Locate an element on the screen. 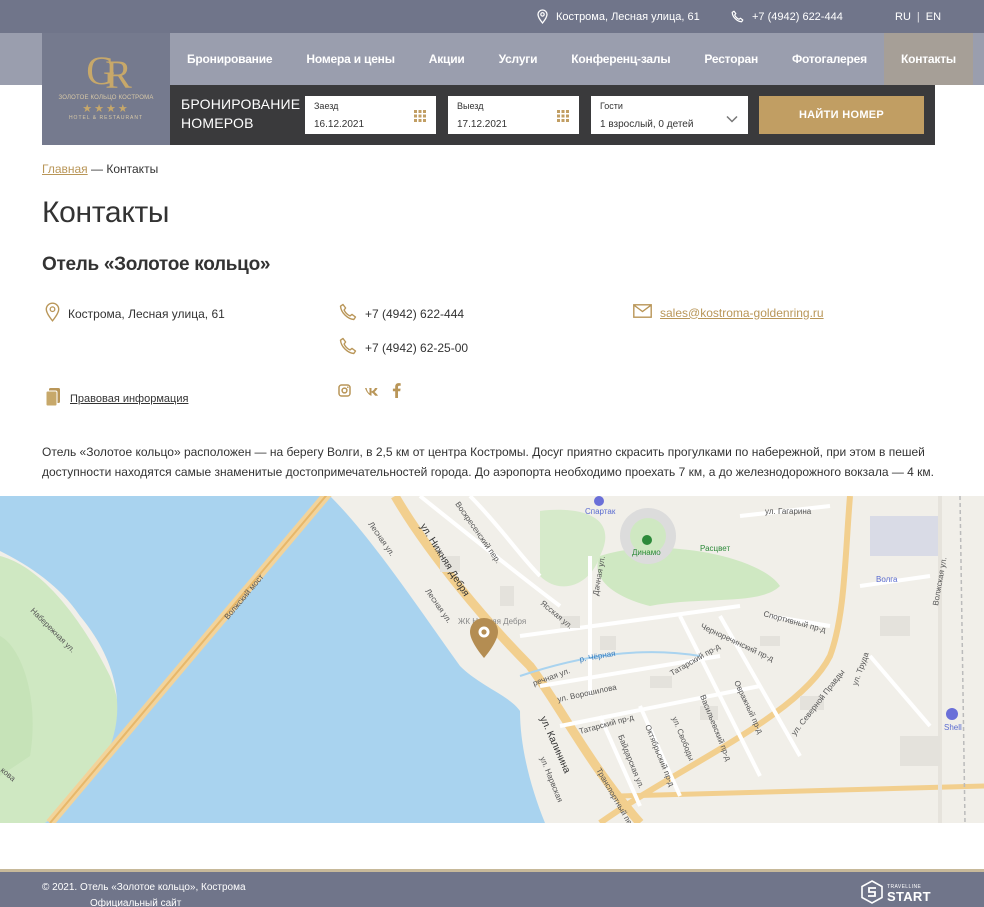 Image resolution: width=984 pixels, height=907 pixels. map-poi-spartak-icon is located at coordinates (599, 501).